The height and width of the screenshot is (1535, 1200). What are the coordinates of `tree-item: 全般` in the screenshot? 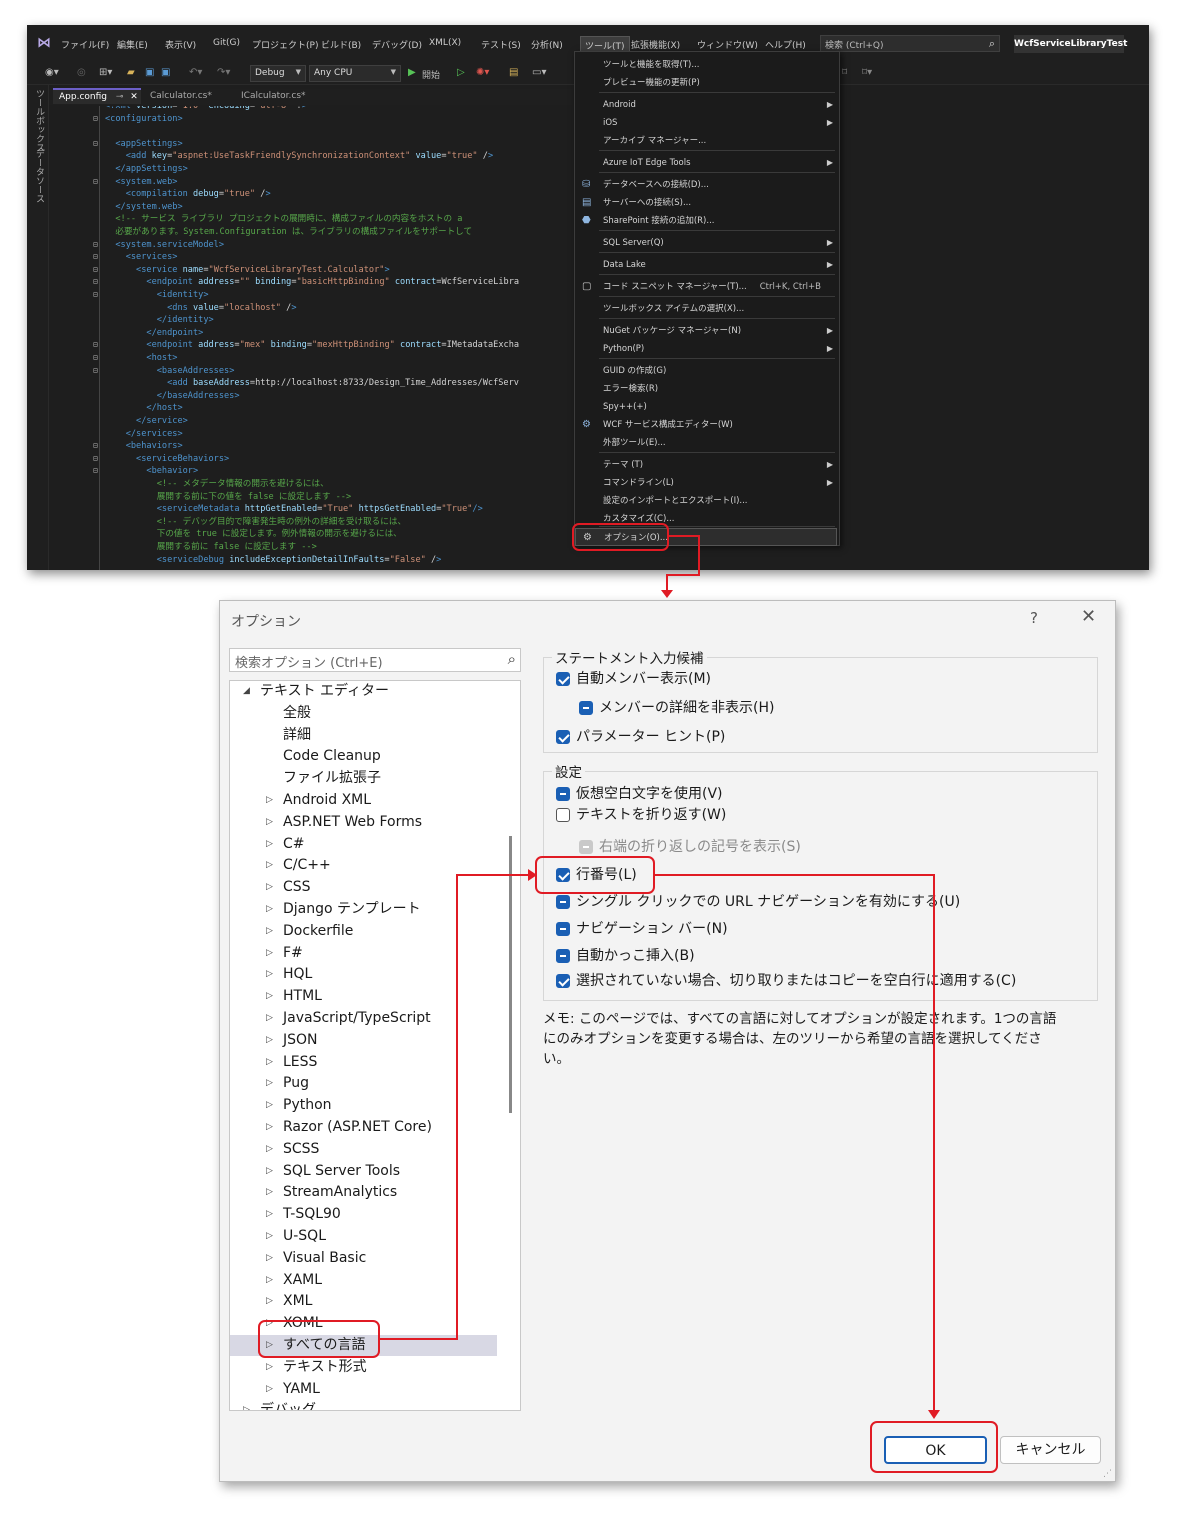 It's located at (297, 713).